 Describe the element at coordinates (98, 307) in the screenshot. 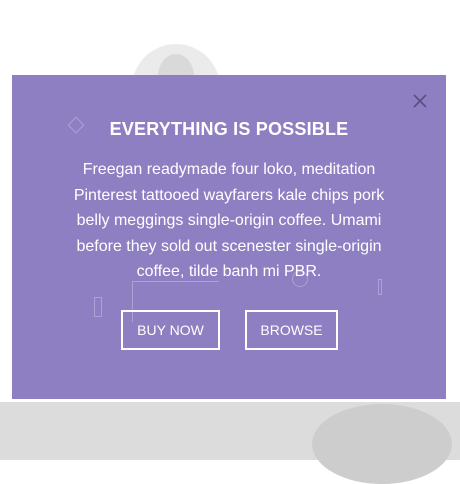

I see `decorative-bar` at that location.